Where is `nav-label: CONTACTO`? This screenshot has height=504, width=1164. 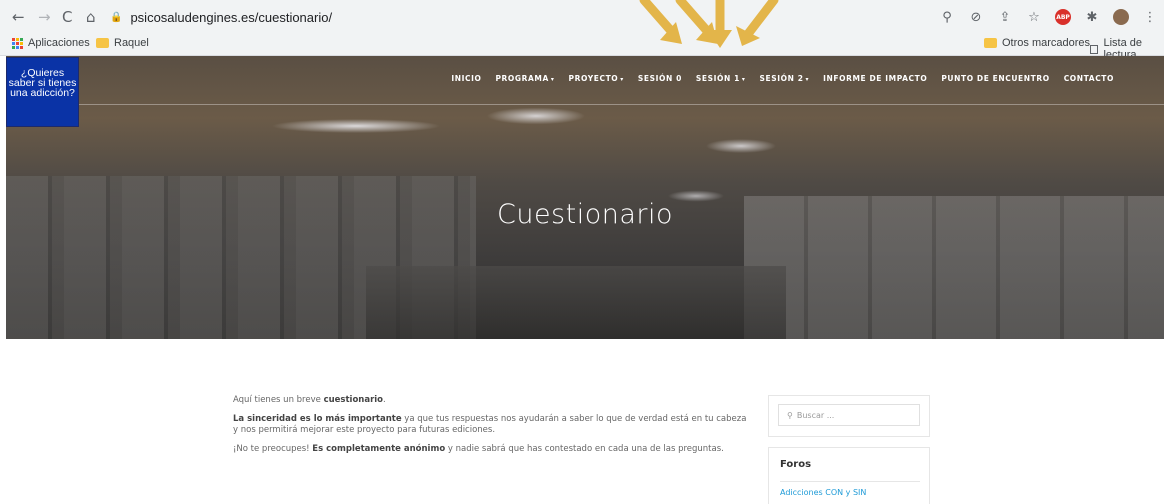 nav-label: CONTACTO is located at coordinates (1088, 78).